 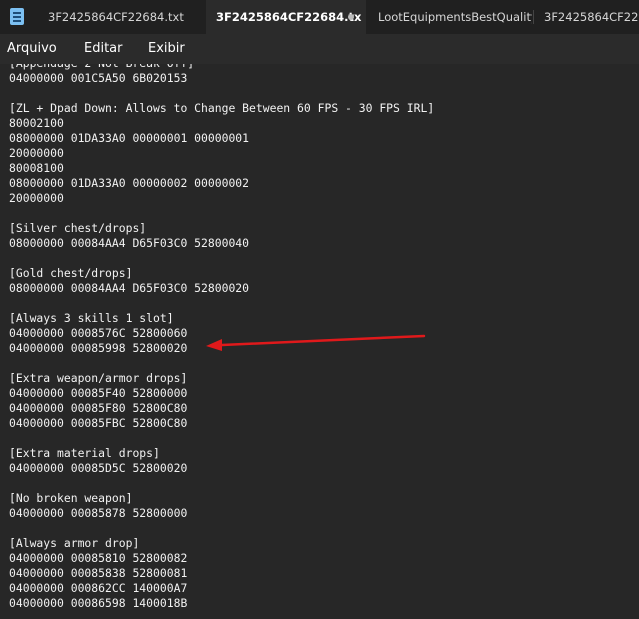 I want to click on annotation-arrow, so click(x=316, y=342).